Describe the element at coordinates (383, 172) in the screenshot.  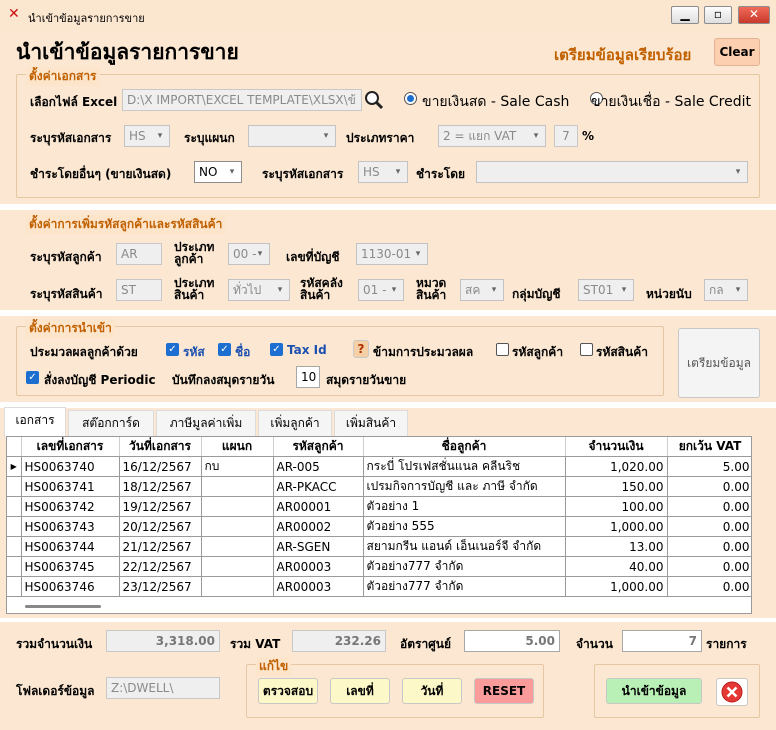
I see `doc-code2-select: HS ▾` at that location.